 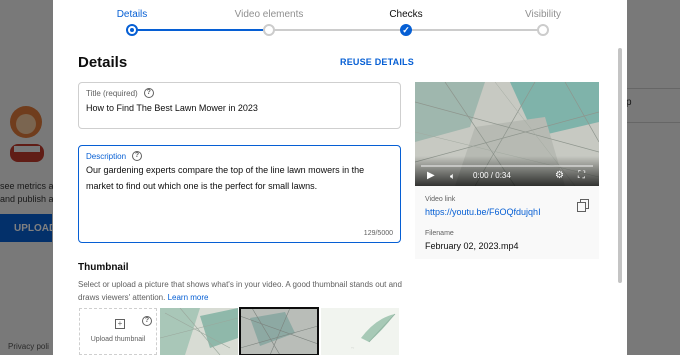 What do you see at coordinates (507, 166) in the screenshot?
I see `video-progress-bar` at bounding box center [507, 166].